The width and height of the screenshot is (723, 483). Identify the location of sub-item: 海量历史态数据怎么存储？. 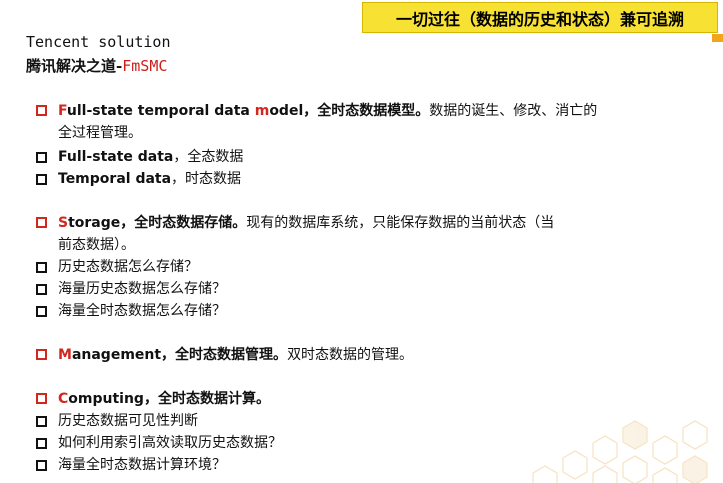
(113, 289).